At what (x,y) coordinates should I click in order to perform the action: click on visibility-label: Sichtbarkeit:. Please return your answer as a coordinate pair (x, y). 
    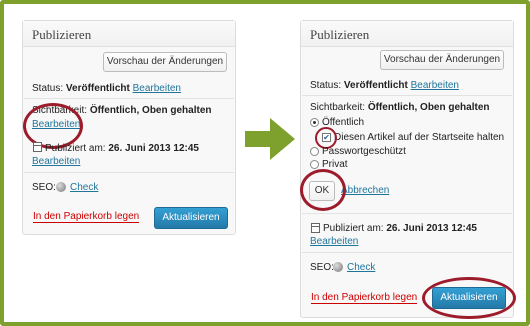
    Looking at the image, I should click on (338, 107).